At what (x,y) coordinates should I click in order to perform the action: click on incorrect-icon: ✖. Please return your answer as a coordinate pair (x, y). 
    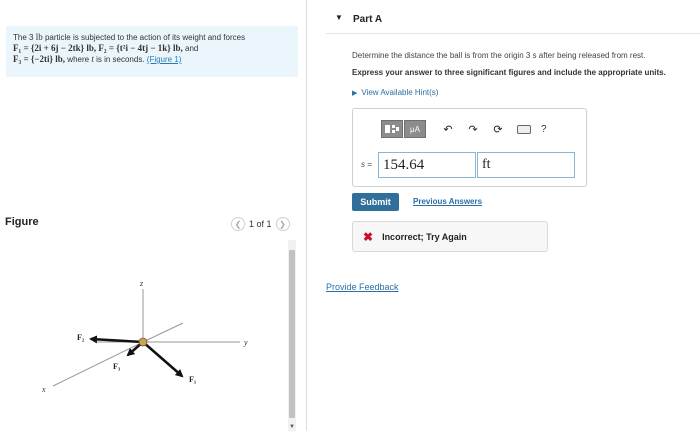
    Looking at the image, I should click on (368, 236).